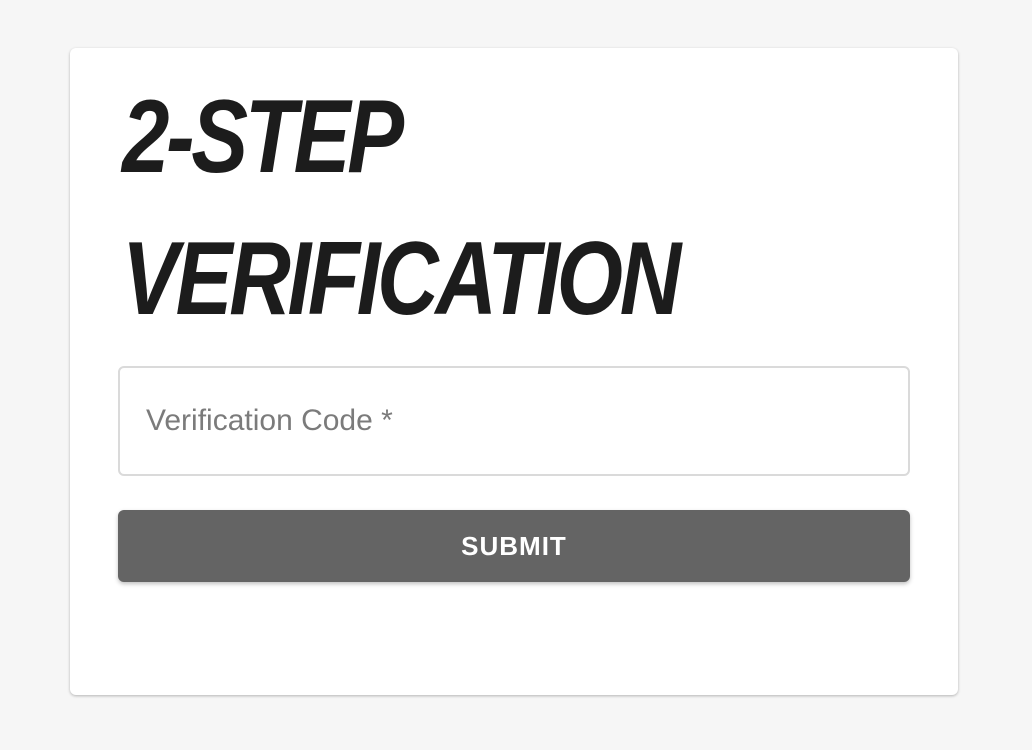 This screenshot has width=1032, height=750. I want to click on verification-code-field, so click(514, 421).